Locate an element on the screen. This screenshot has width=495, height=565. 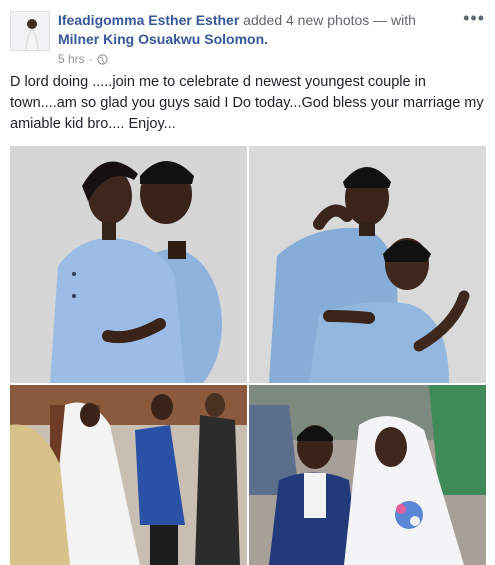
author-avatar is located at coordinates (30, 31).